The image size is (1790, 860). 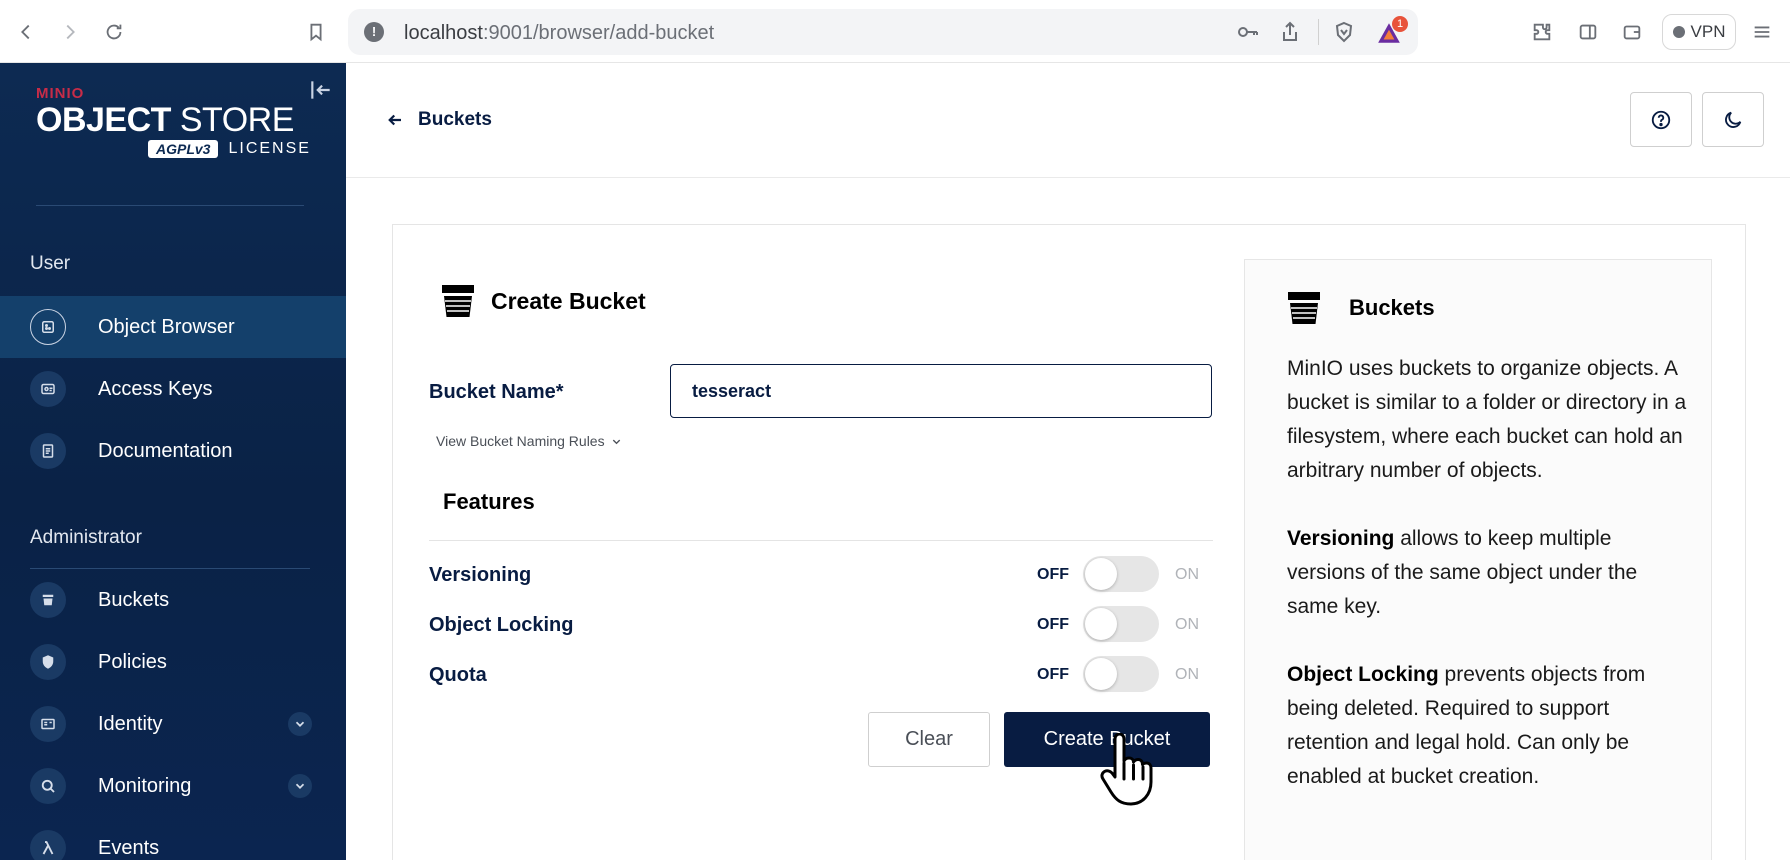 I want to click on wallet-icon, so click(x=1632, y=32).